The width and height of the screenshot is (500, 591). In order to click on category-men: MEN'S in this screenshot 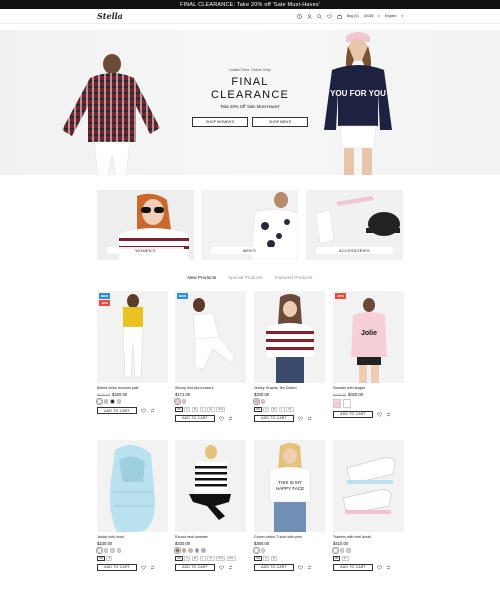, I will do `click(249, 225)`.